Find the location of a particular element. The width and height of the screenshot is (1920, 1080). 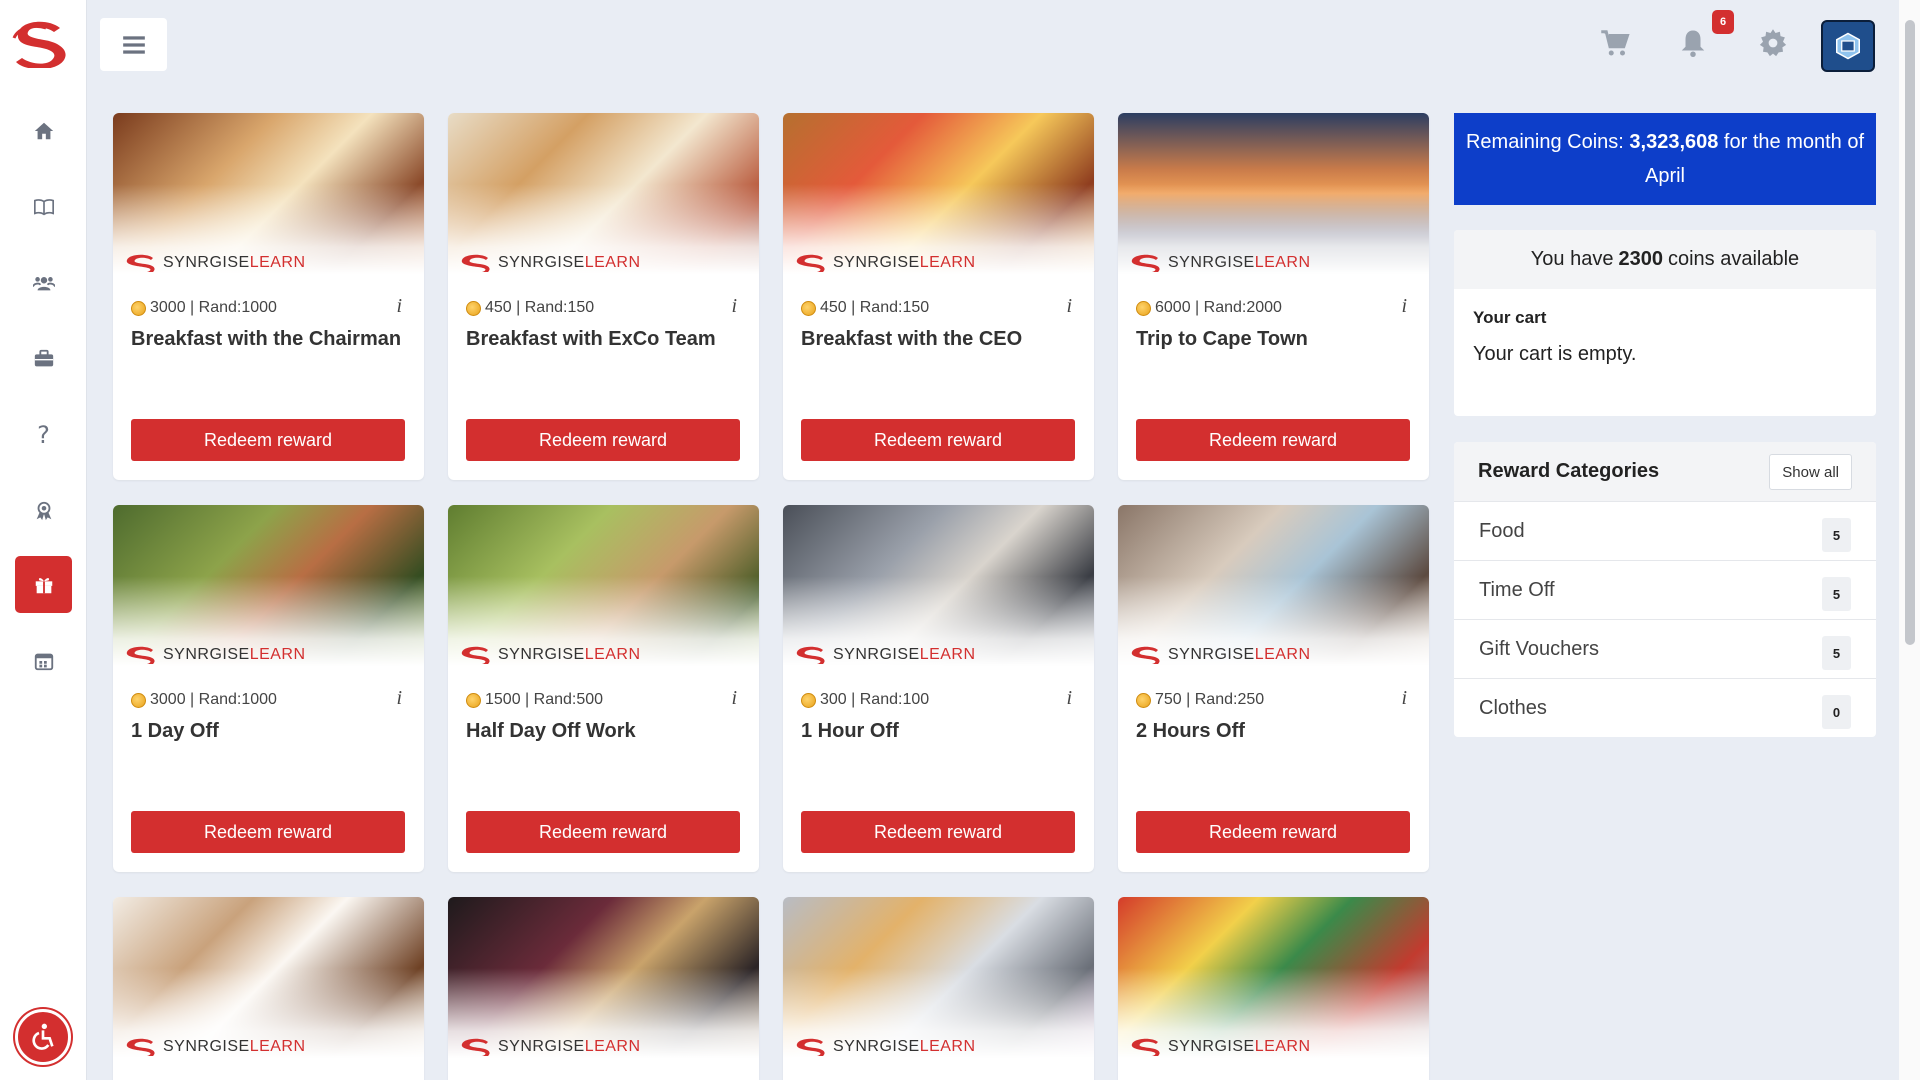

coins-available: You have 2300 coins available is located at coordinates (1665, 259).